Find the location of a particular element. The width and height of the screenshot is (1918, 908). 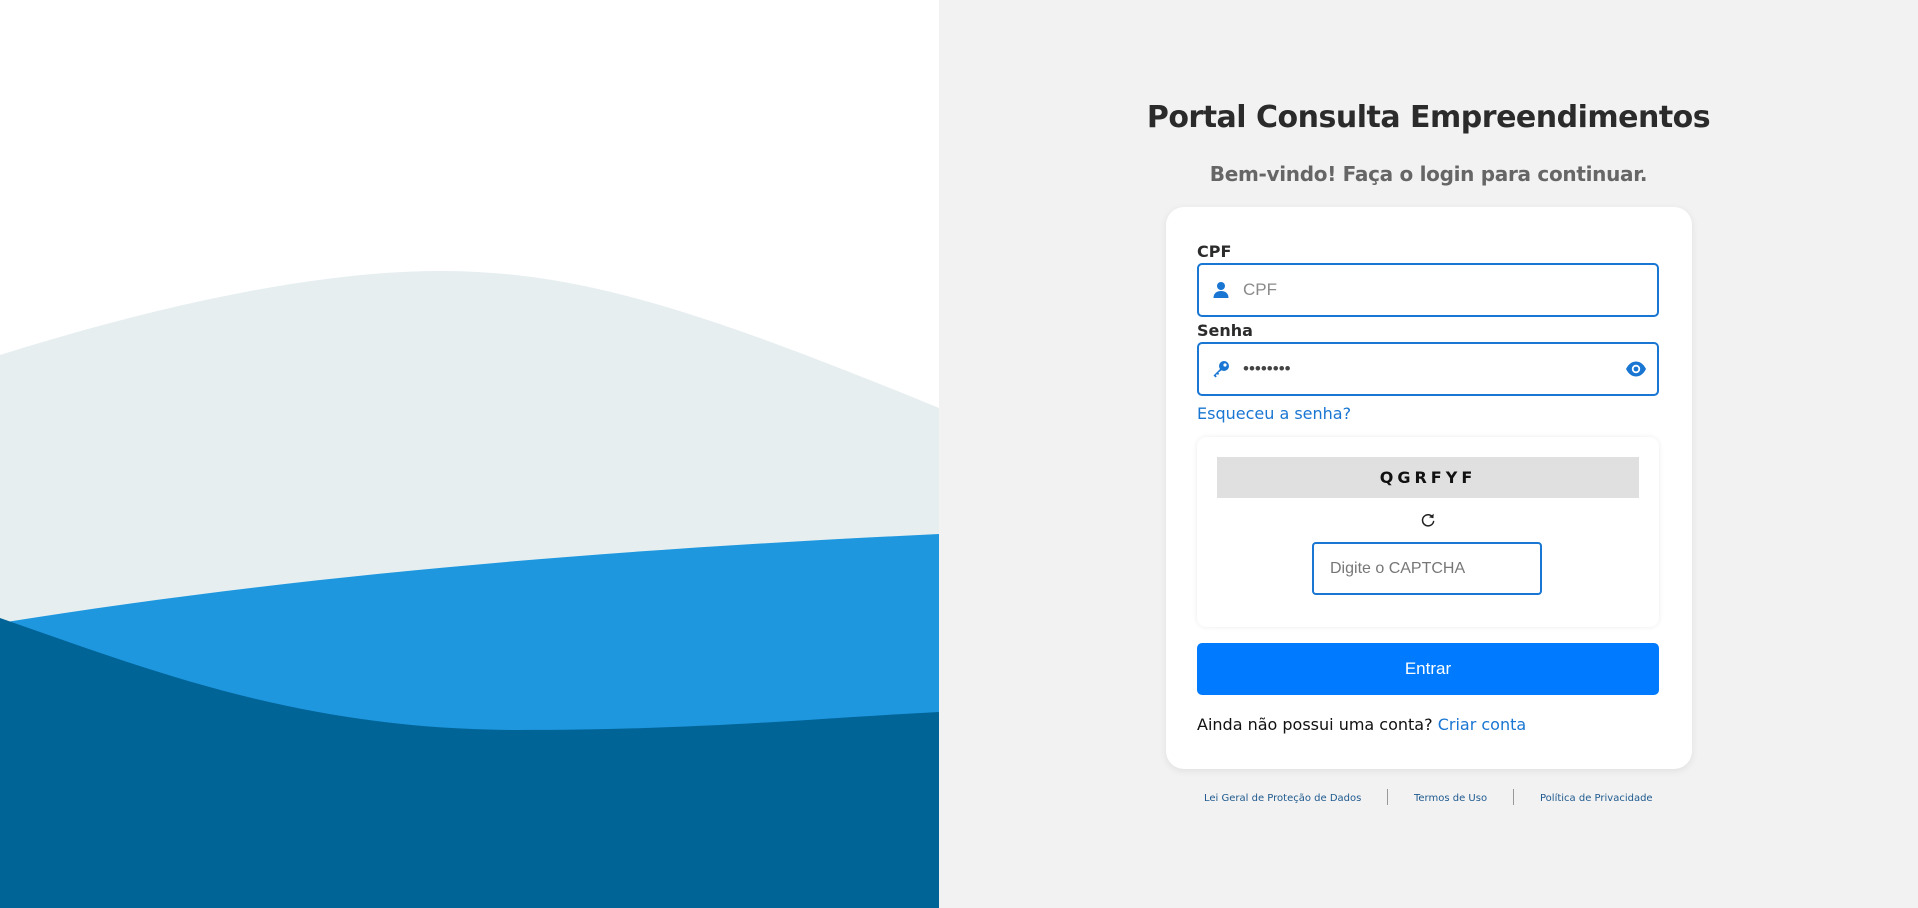

password-field-wrapper is located at coordinates (1428, 369).